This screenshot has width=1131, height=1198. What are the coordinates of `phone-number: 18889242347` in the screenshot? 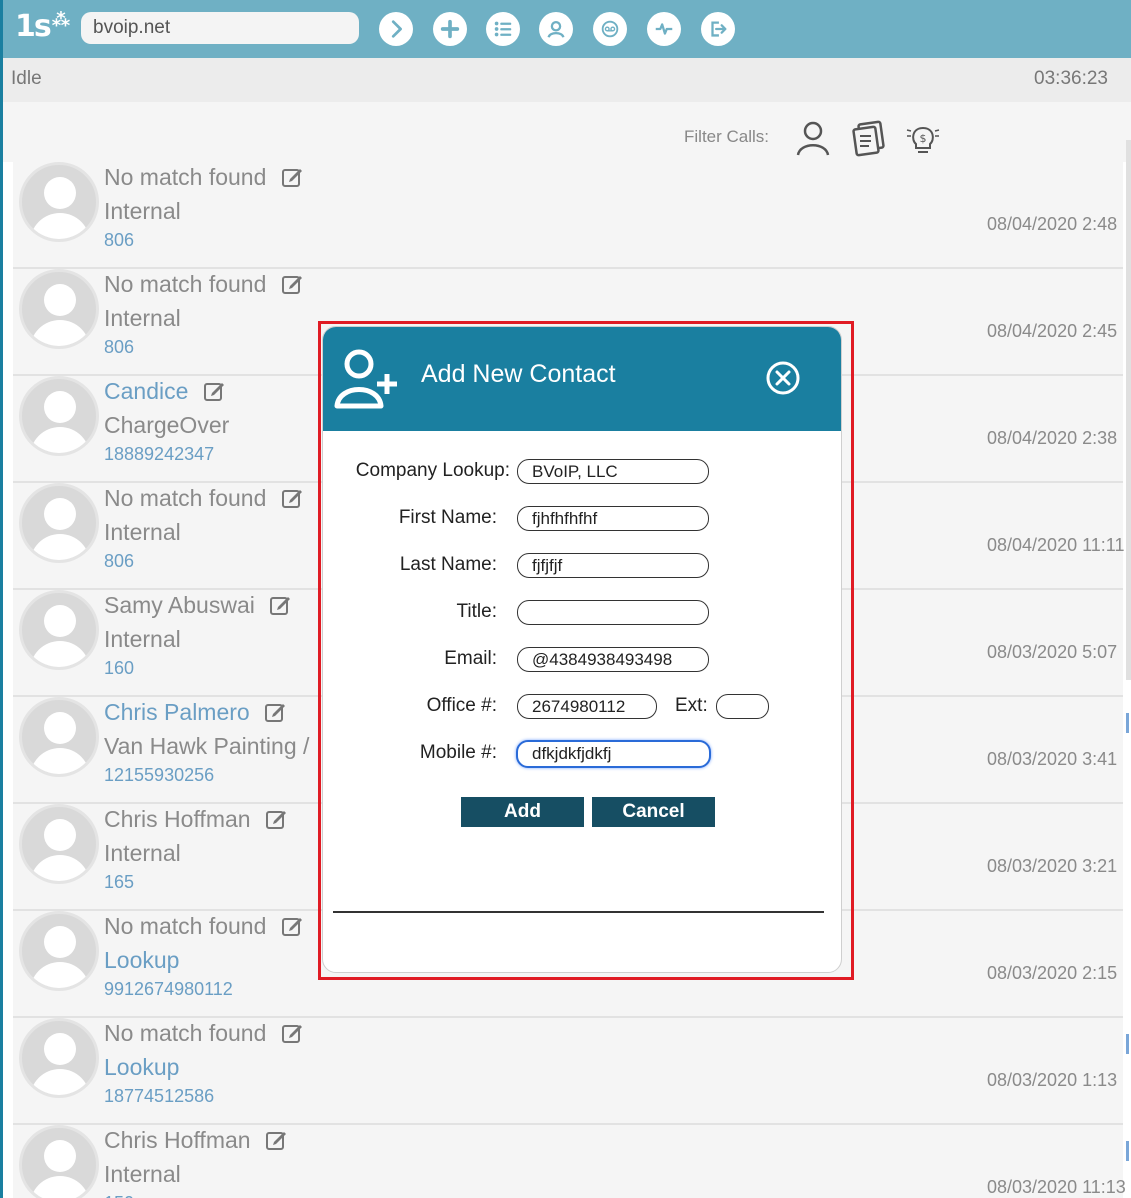 It's located at (159, 454).